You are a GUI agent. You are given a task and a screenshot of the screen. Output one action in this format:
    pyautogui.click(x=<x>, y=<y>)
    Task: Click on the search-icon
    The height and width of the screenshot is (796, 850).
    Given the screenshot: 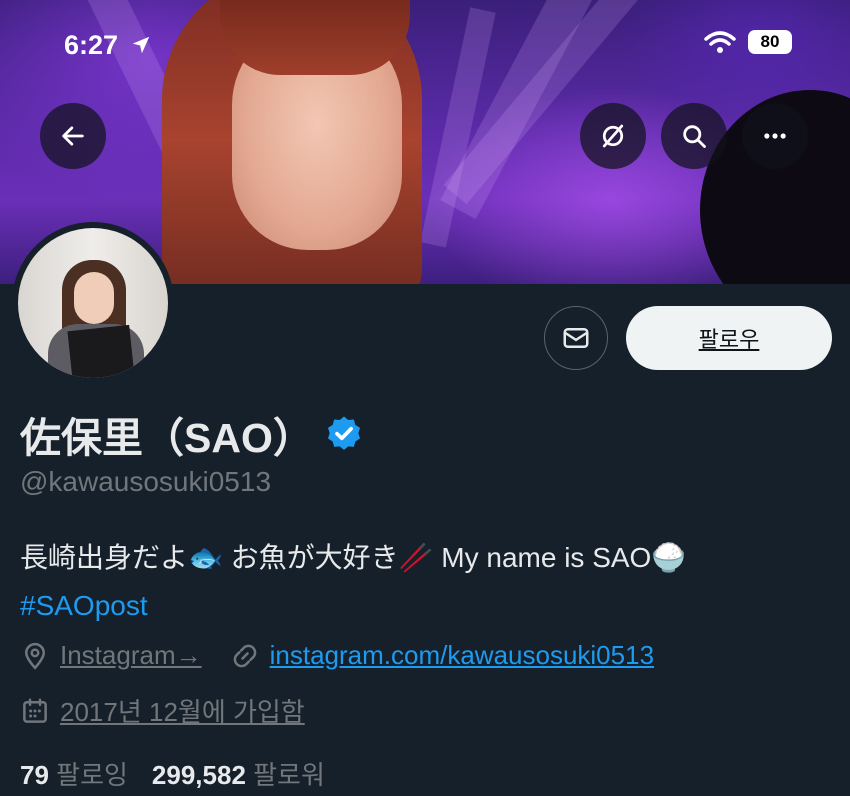 What is the action you would take?
    pyautogui.click(x=694, y=136)
    